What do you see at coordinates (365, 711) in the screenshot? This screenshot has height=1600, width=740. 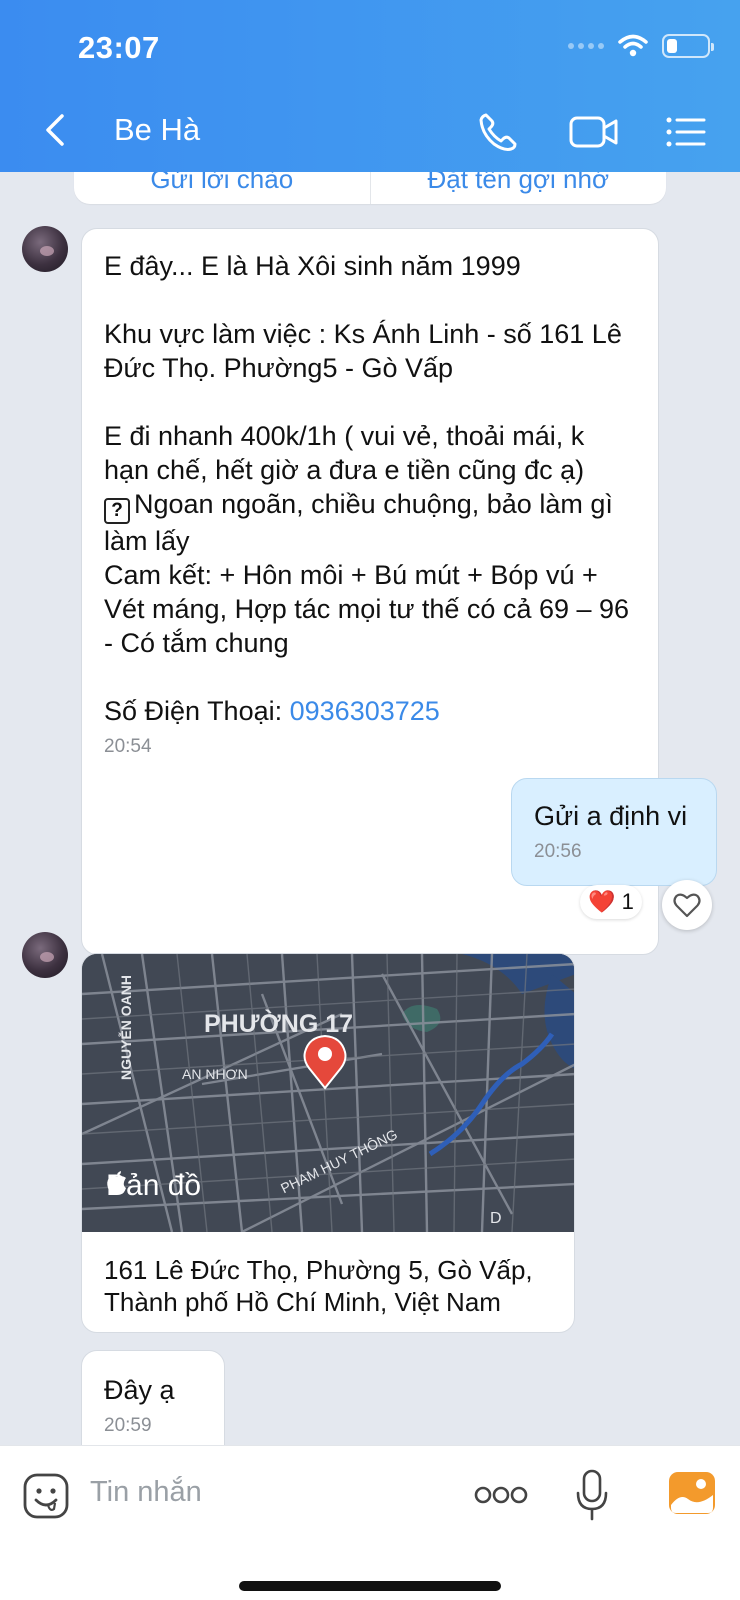 I see `phone-number-link: 0936303725` at bounding box center [365, 711].